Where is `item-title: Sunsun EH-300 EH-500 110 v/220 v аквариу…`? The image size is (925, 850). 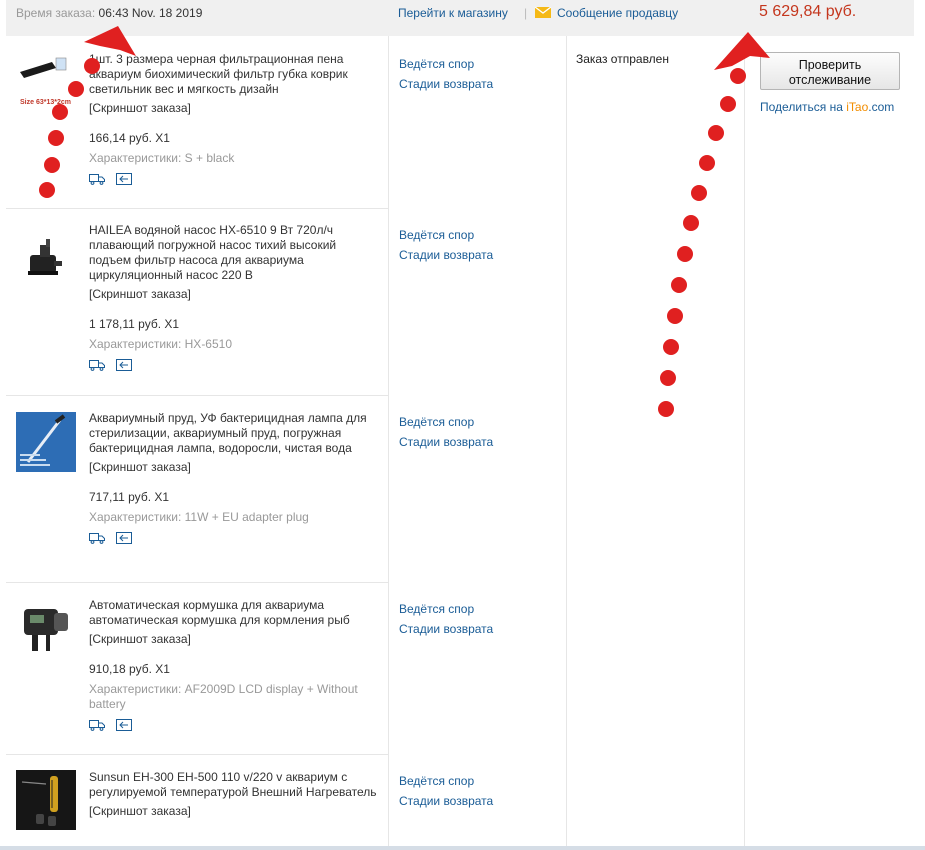 item-title: Sunsun EH-300 EH-500 110 v/220 v аквариу… is located at coordinates (234, 785).